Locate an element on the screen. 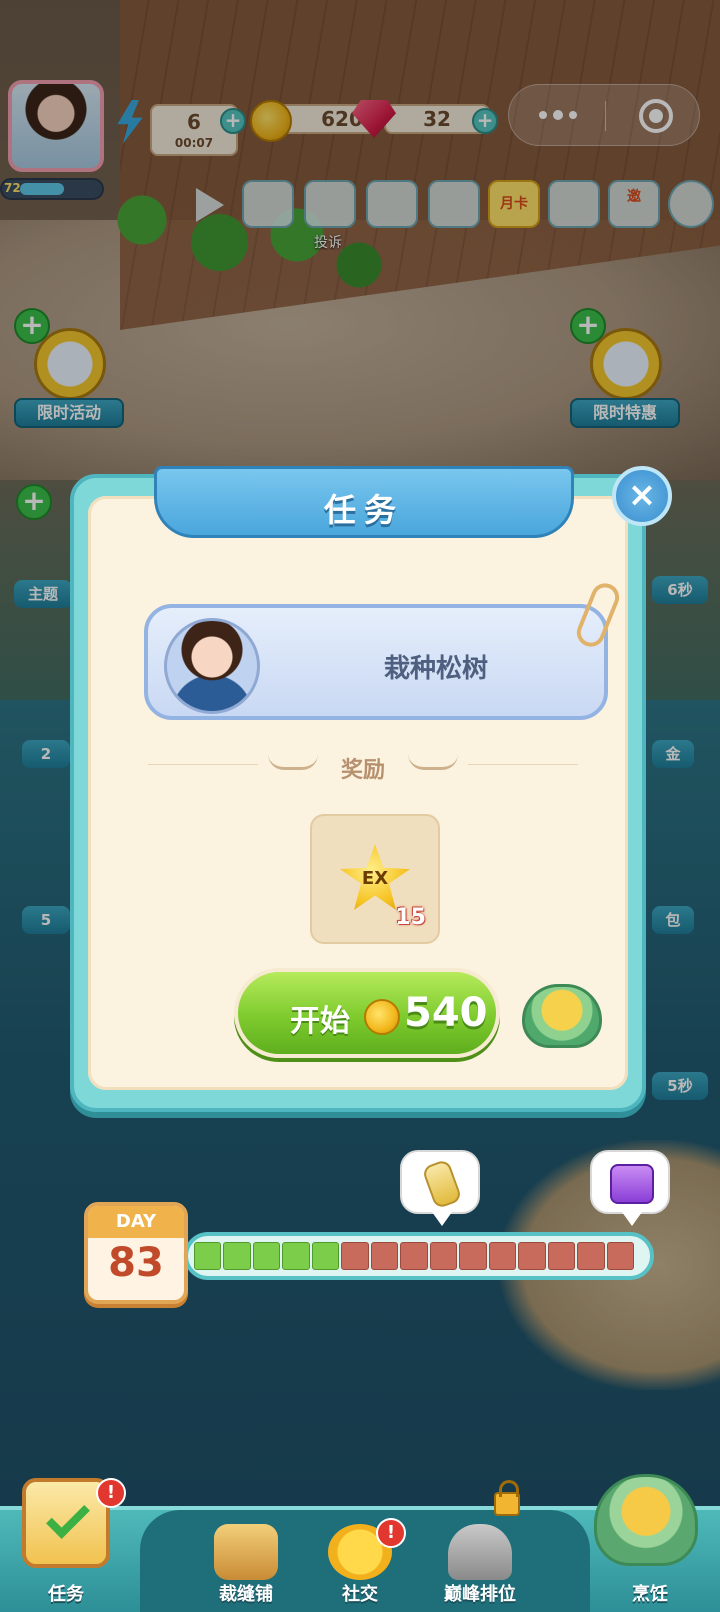 Image resolution: width=720 pixels, height=1612 pixels. dialog-title-banner: 任务 is located at coordinates (364, 502).